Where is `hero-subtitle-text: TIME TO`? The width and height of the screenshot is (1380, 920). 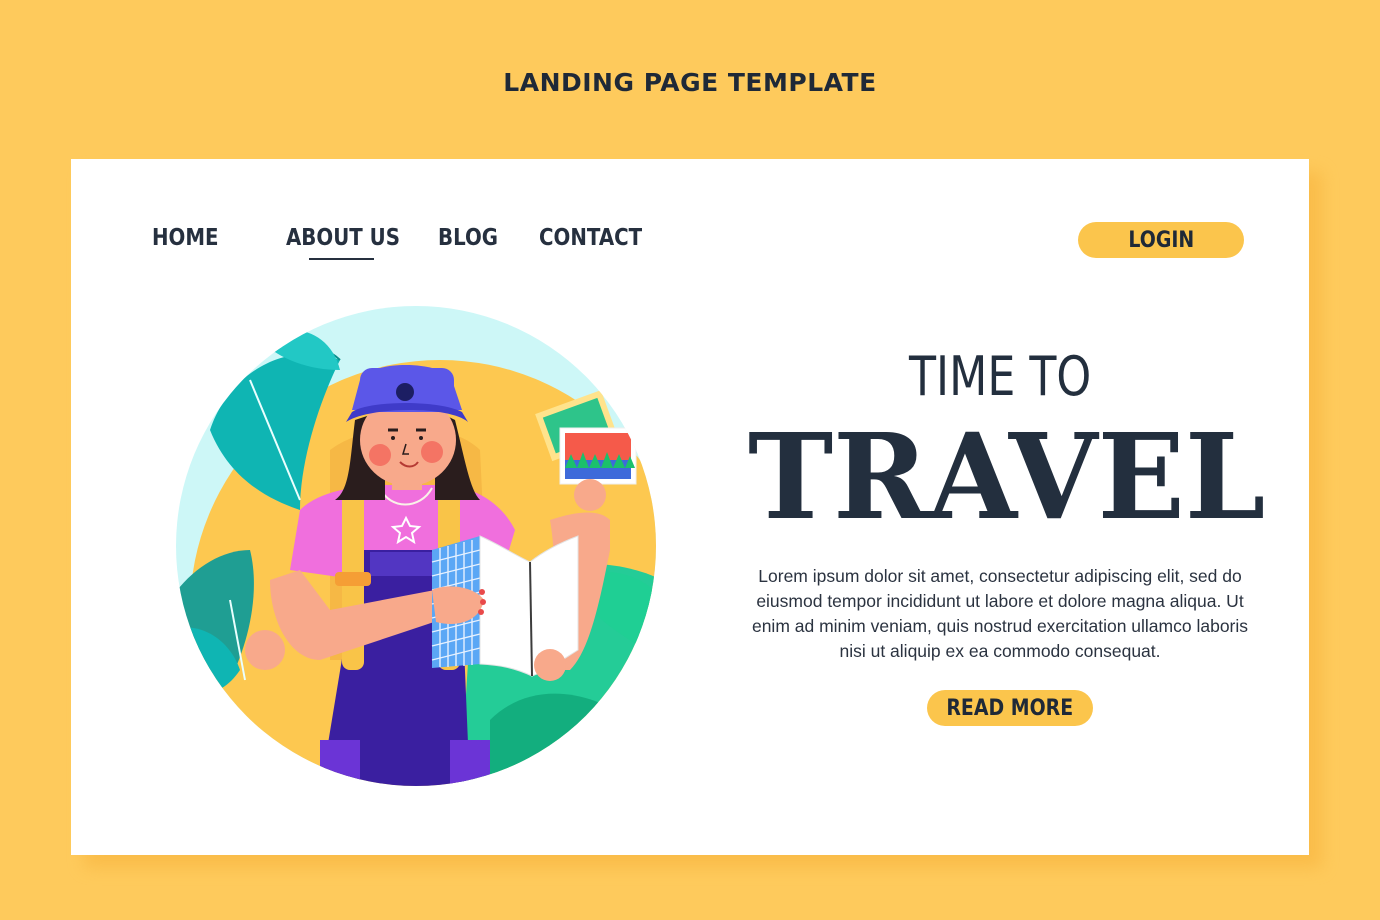 hero-subtitle-text: TIME TO is located at coordinates (1000, 376).